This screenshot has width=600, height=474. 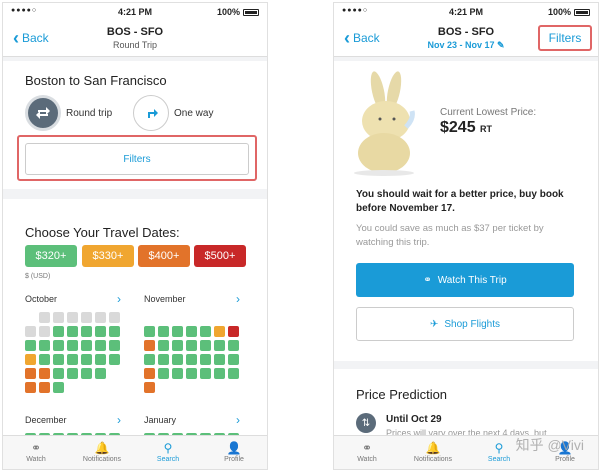 What do you see at coordinates (228, 12) in the screenshot?
I see `battery-percent: 100%` at bounding box center [228, 12].